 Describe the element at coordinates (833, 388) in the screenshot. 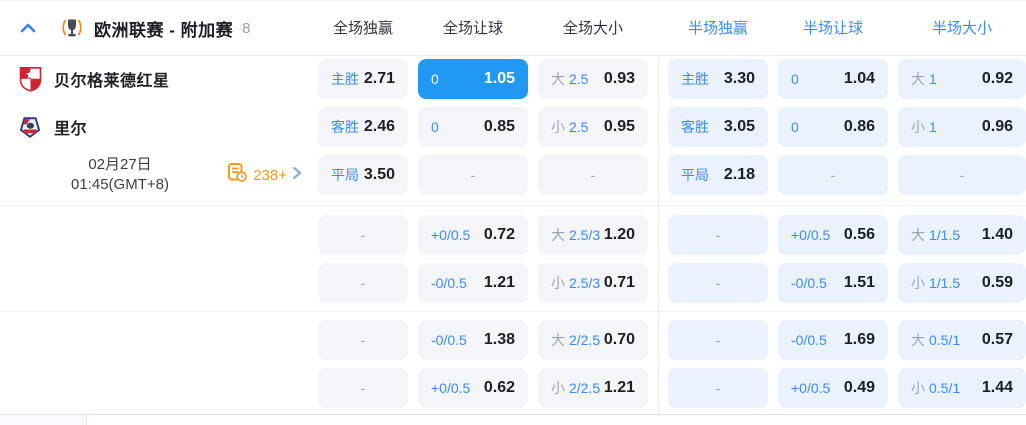

I see `odds-cell: +0/0.5 0.49` at that location.